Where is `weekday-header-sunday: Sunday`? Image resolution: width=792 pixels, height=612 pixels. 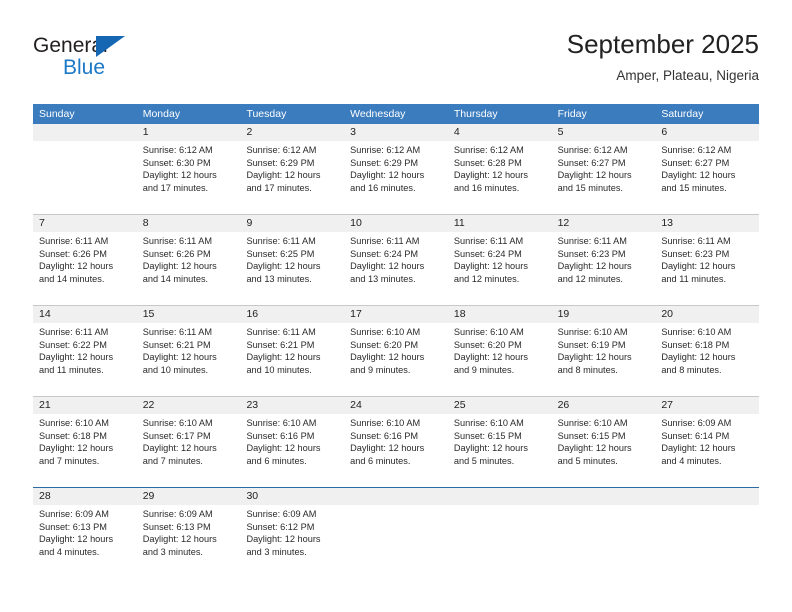
weekday-header-sunday: Sunday is located at coordinates (57, 114).